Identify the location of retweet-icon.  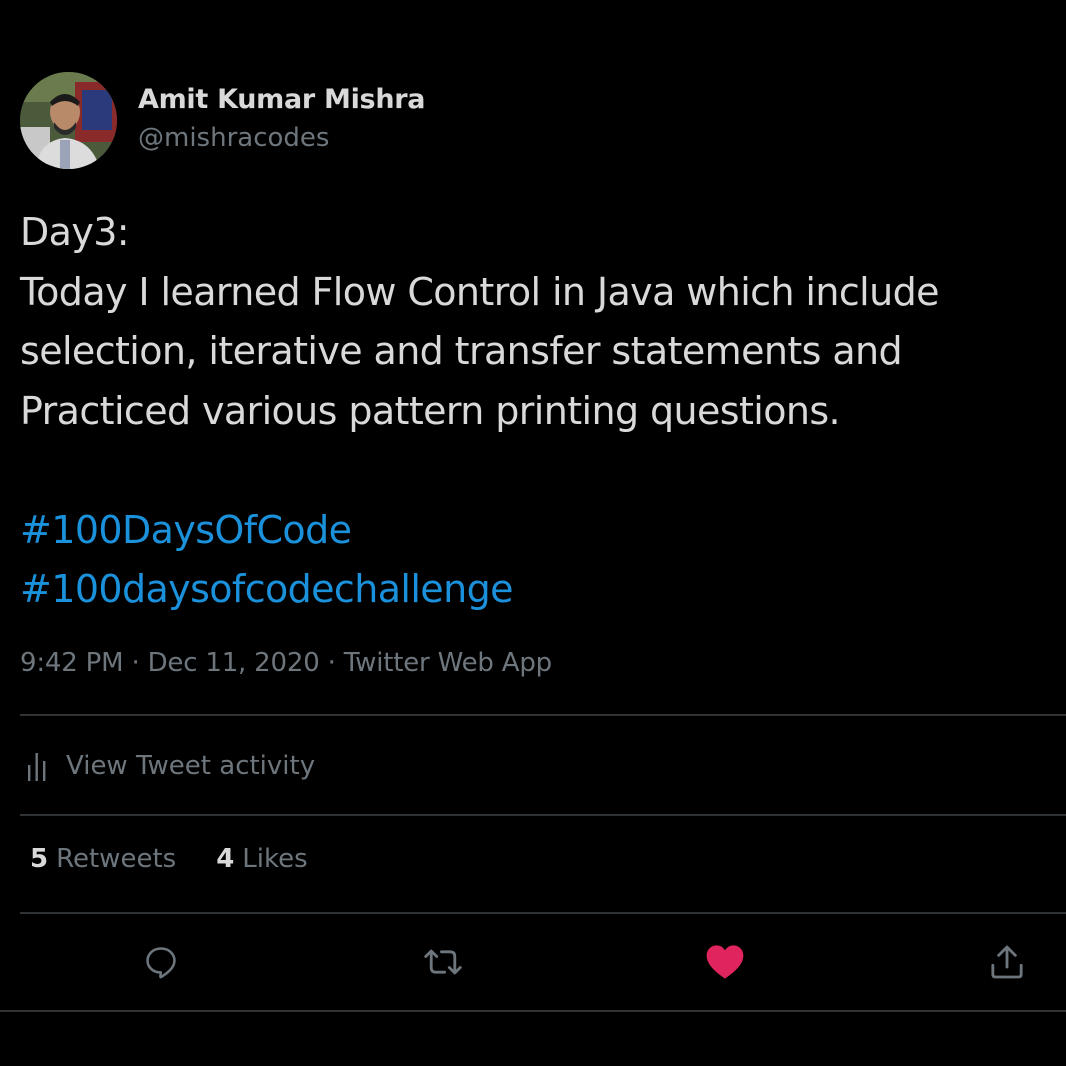
(443, 962).